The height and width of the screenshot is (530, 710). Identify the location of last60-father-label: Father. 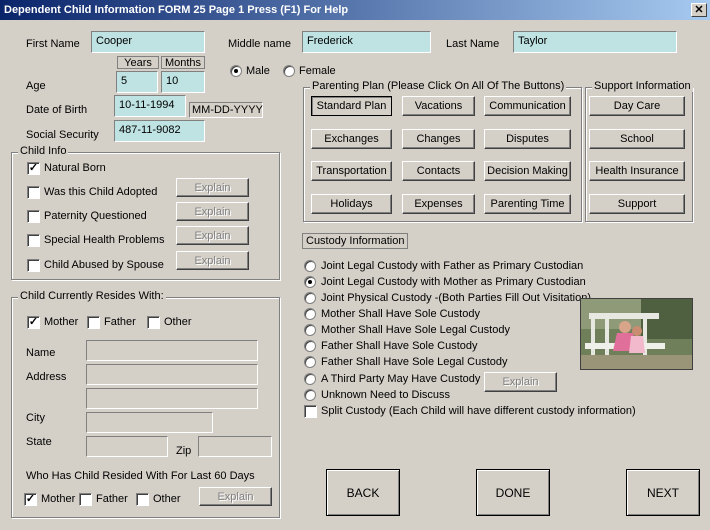
(112, 499).